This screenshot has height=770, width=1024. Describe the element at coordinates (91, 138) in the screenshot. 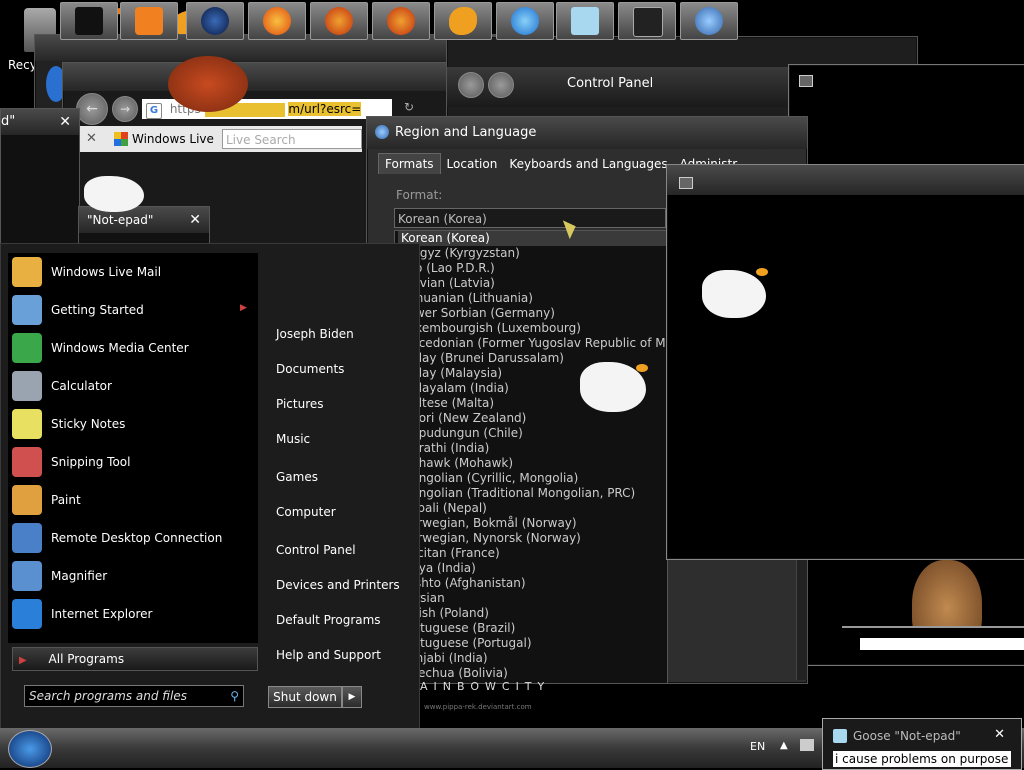

I see `tab-close-icon: ✕` at that location.